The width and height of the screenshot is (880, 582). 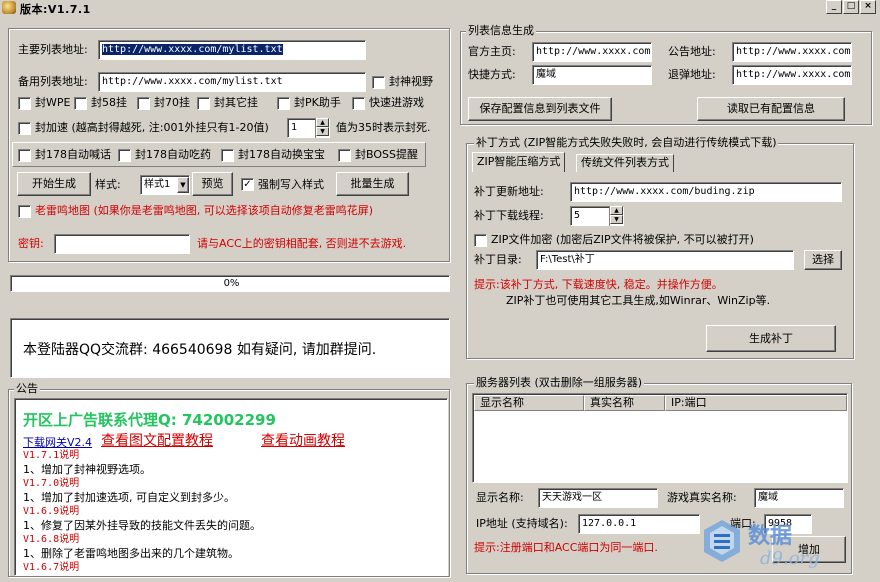 I want to click on auto-pet-checkbox, so click(x=227, y=155).